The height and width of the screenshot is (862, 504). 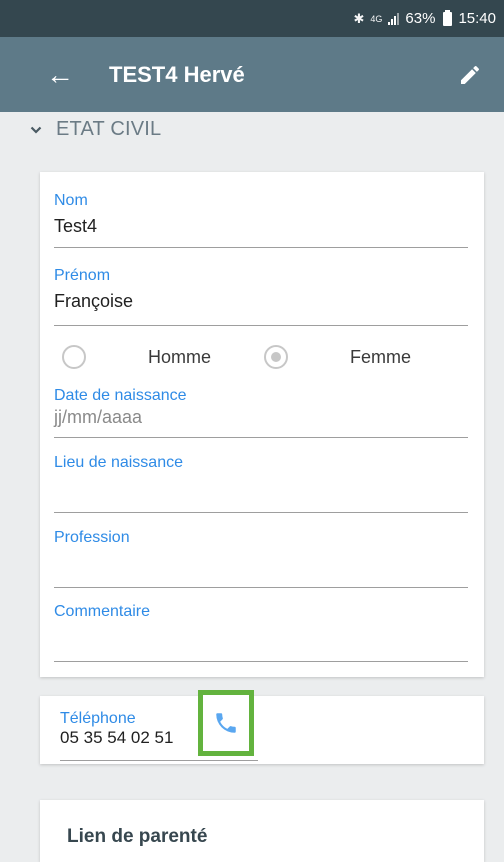 I want to click on app-bar: ← TEST4 Hervé, so click(x=252, y=74).